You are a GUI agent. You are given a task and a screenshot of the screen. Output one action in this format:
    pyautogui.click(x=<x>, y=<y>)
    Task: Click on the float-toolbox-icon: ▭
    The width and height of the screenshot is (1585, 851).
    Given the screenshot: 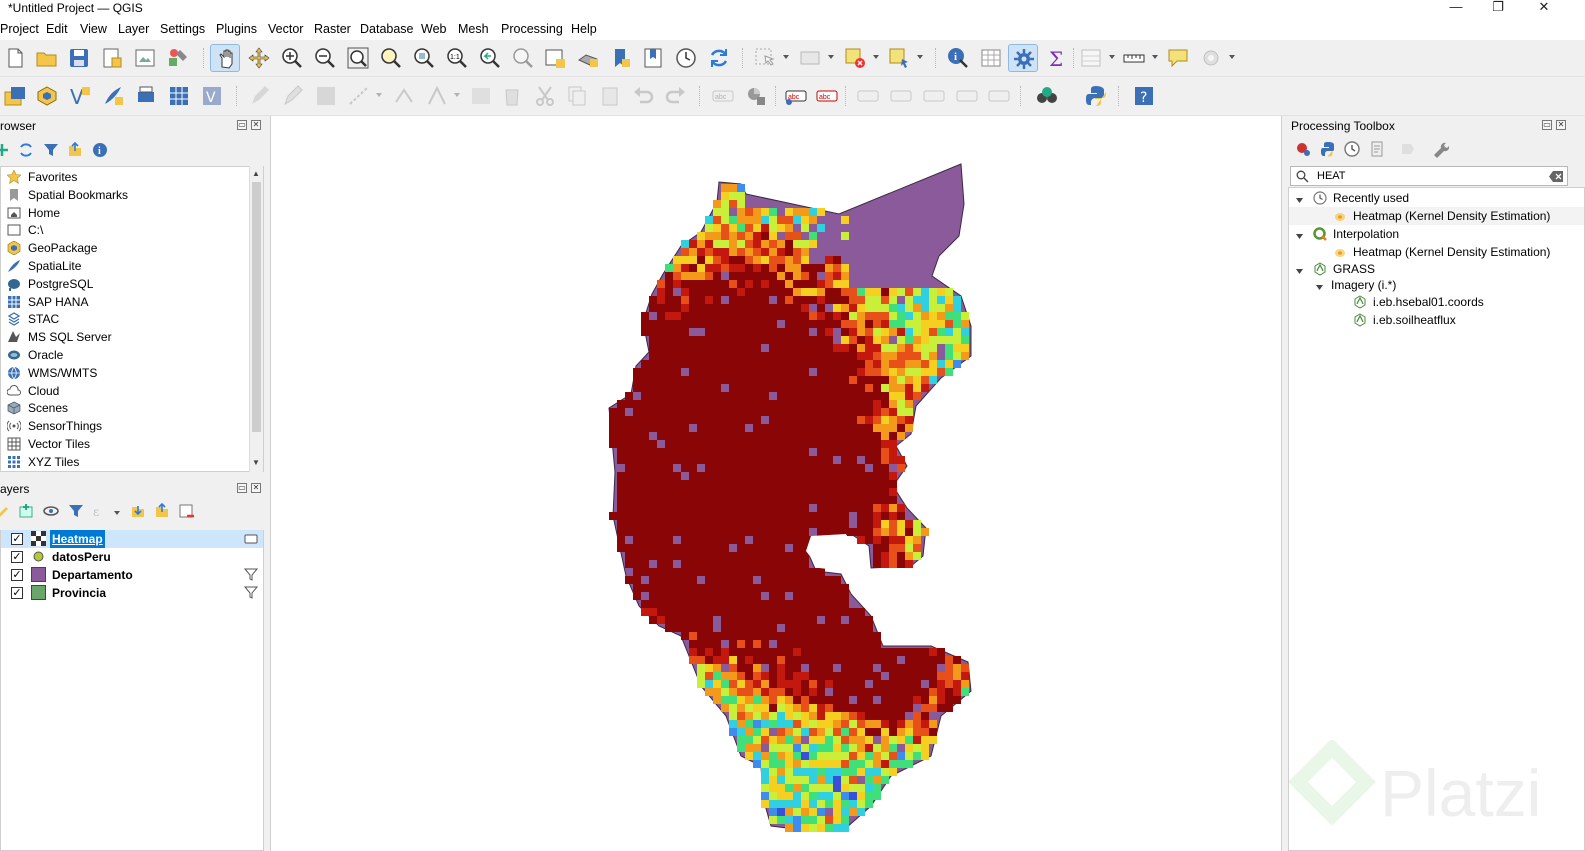 What is the action you would take?
    pyautogui.click(x=1547, y=125)
    